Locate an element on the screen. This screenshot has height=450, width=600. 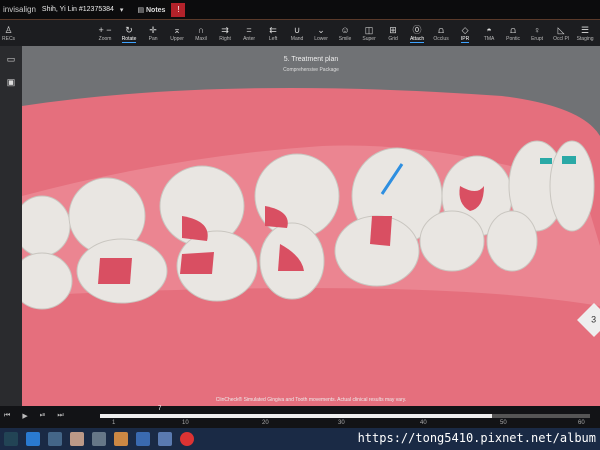
tool-icon is located at coordinates (99, 439).